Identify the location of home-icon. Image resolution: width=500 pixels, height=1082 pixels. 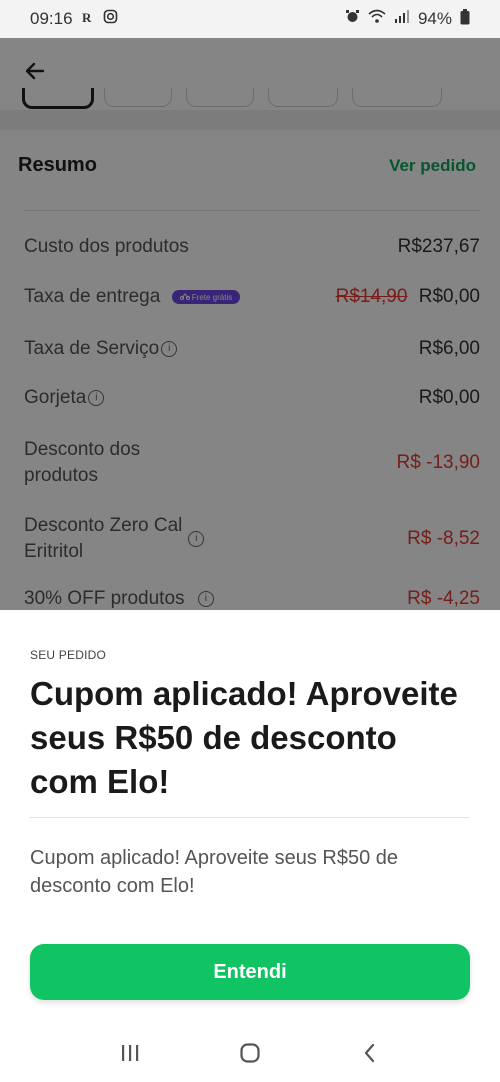
(250, 1053).